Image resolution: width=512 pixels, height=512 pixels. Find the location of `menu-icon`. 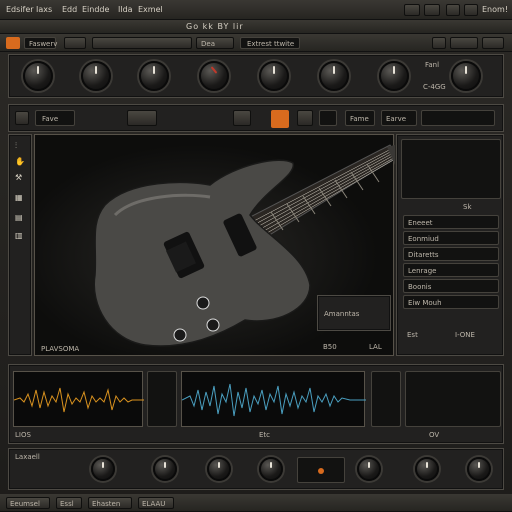

menu-icon is located at coordinates (22, 118).